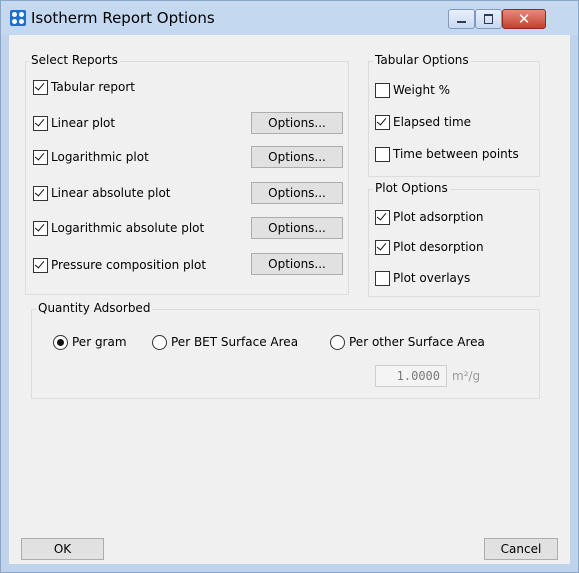 This screenshot has width=579, height=573. I want to click on checkbox-label: Elapsed time, so click(432, 122).